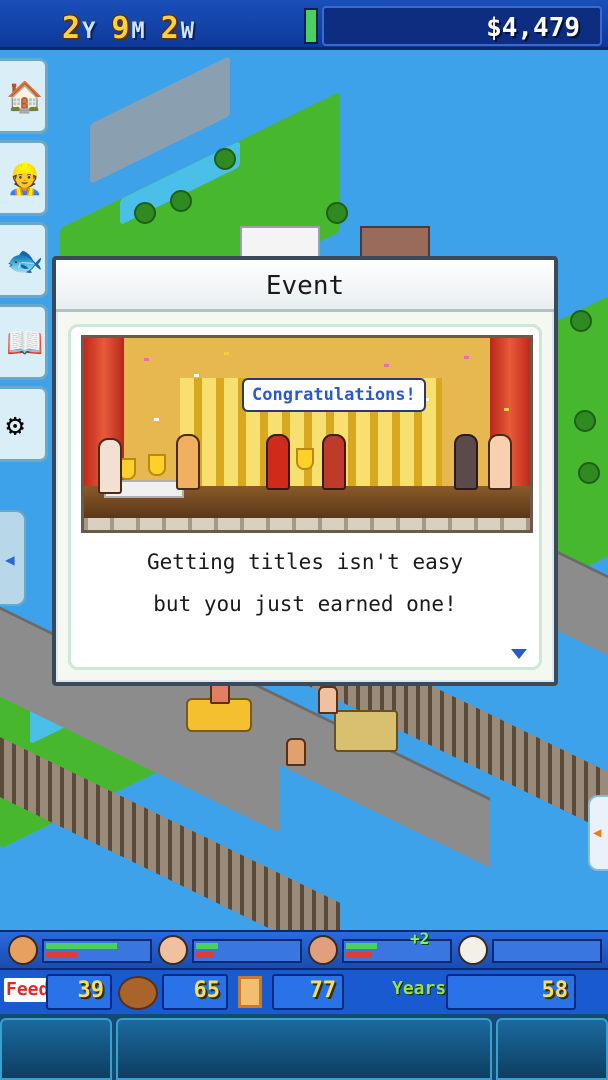 This screenshot has width=608, height=1080. I want to click on presenter-character, so click(334, 462).